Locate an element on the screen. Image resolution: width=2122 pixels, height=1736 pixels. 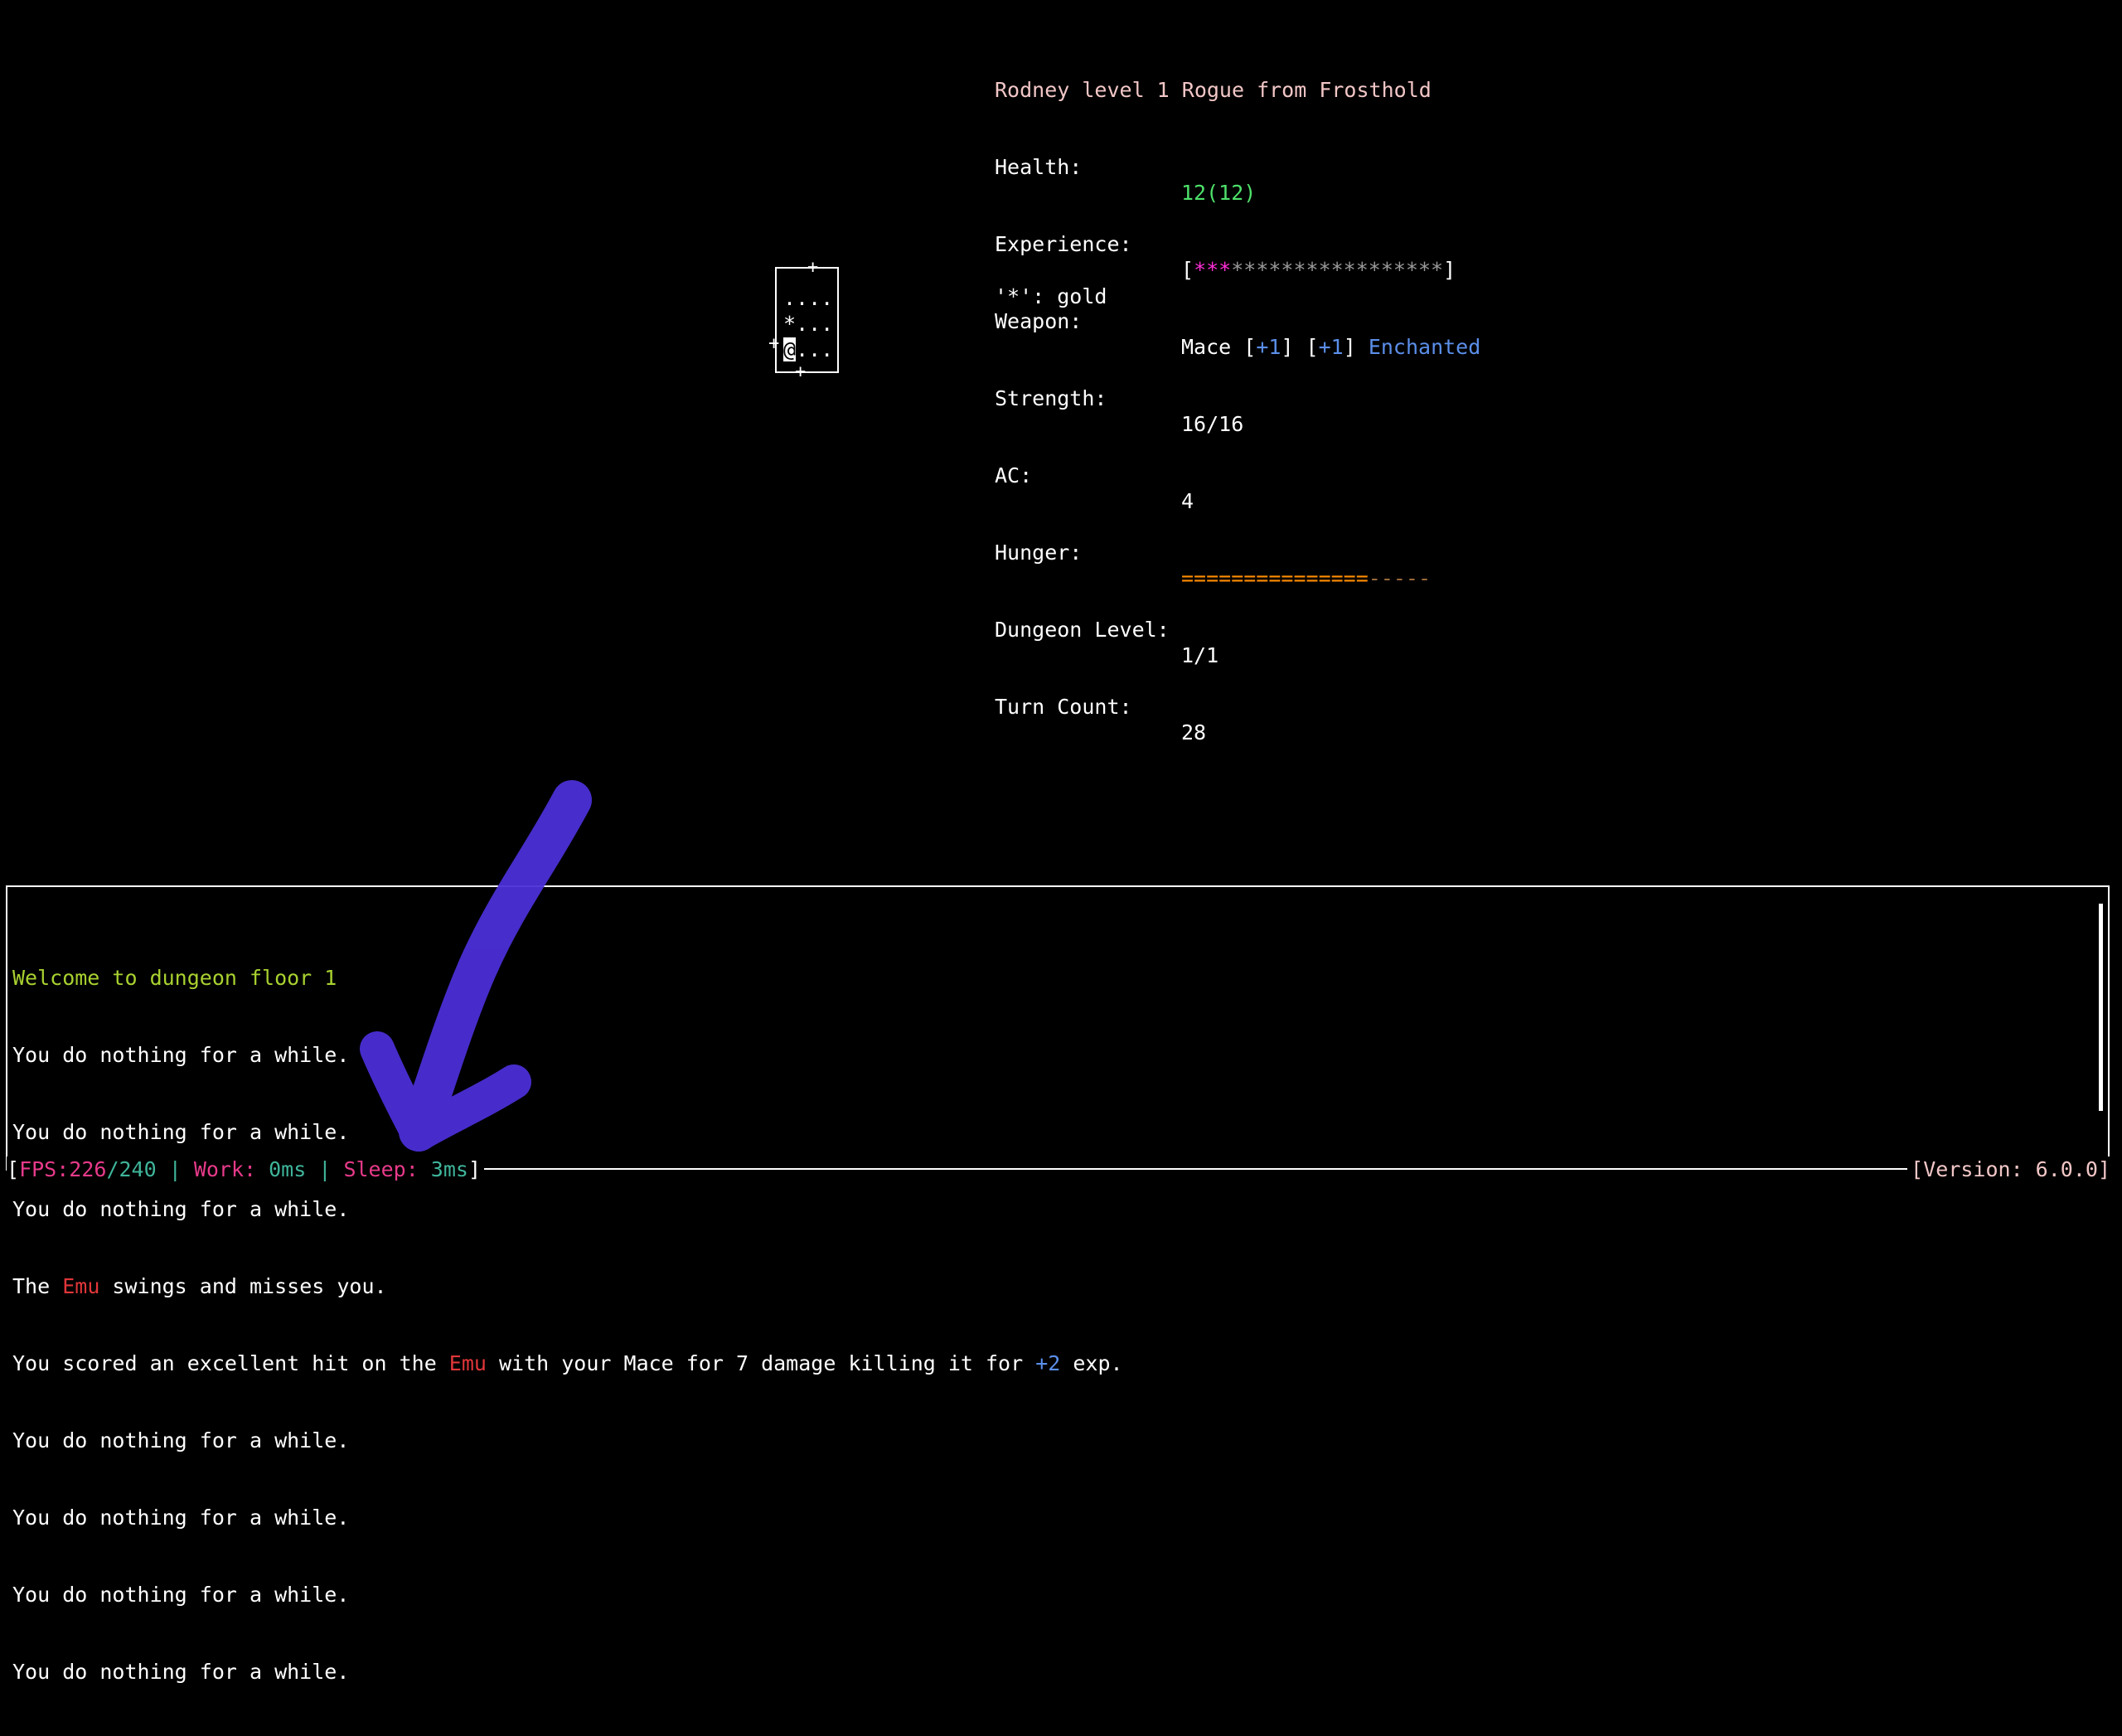
log-line: The Emu swings and misses you. is located at coordinates (567, 1286).